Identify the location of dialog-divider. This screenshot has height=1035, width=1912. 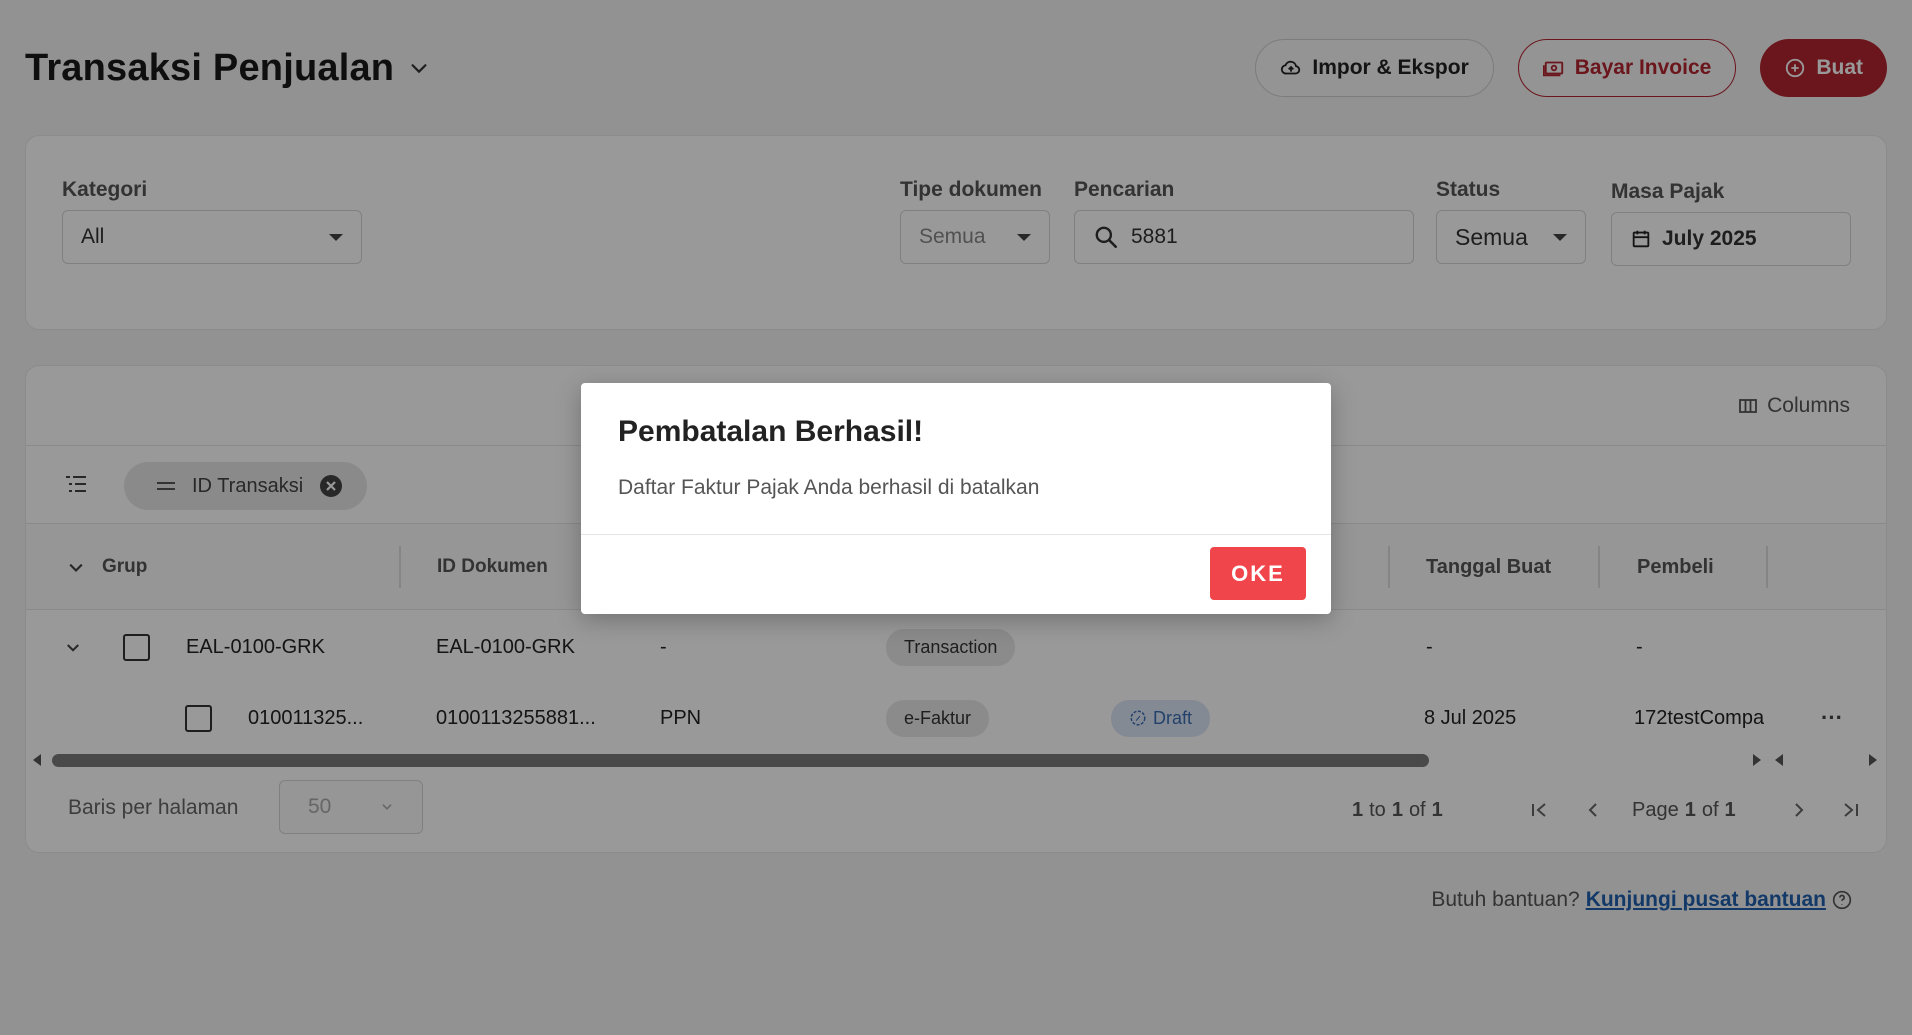
(956, 534).